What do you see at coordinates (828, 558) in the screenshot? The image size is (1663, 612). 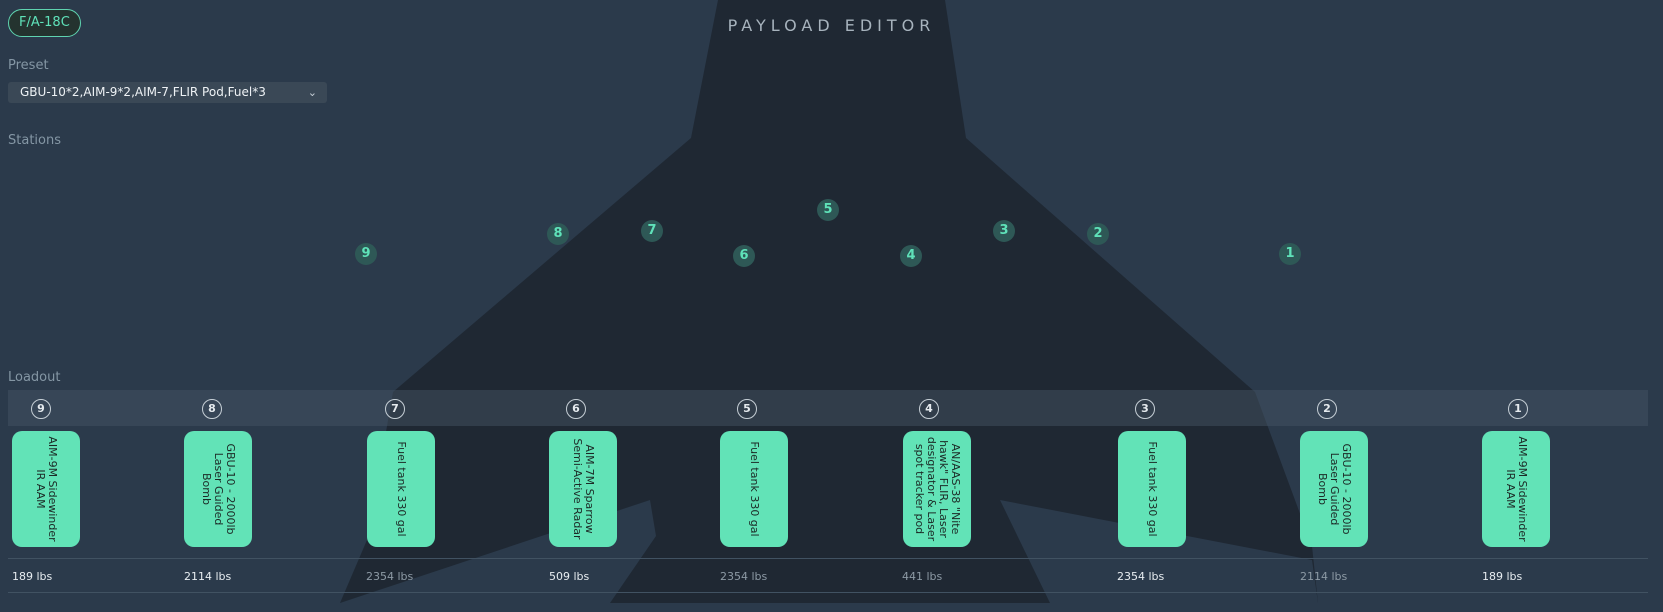 I see `weights-top-divider` at bounding box center [828, 558].